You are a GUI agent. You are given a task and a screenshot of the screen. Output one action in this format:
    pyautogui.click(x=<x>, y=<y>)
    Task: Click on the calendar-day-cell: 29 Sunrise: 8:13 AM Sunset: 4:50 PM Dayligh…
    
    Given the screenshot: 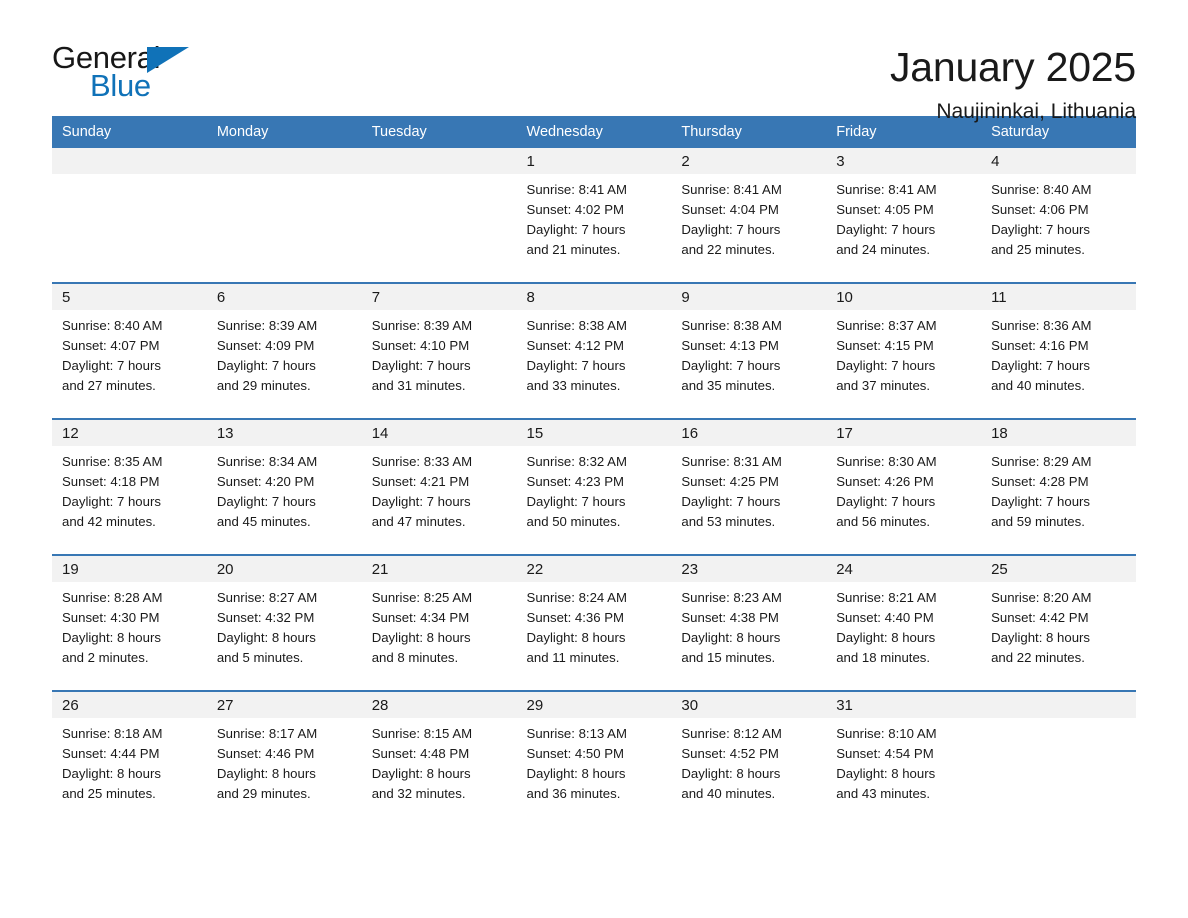 What is the action you would take?
    pyautogui.click(x=594, y=758)
    